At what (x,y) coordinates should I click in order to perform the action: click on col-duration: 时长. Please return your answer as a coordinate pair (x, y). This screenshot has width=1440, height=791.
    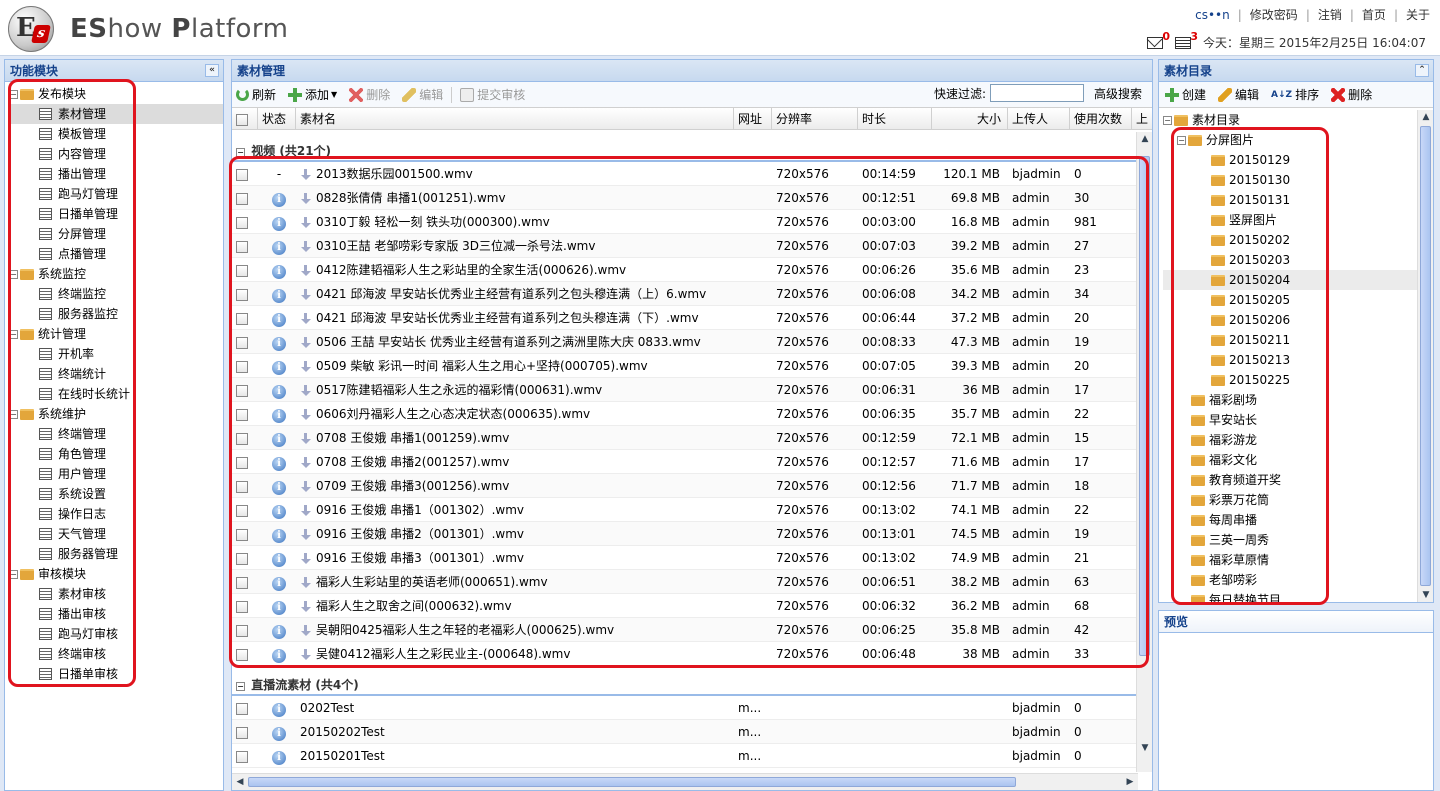
    Looking at the image, I should click on (895, 119).